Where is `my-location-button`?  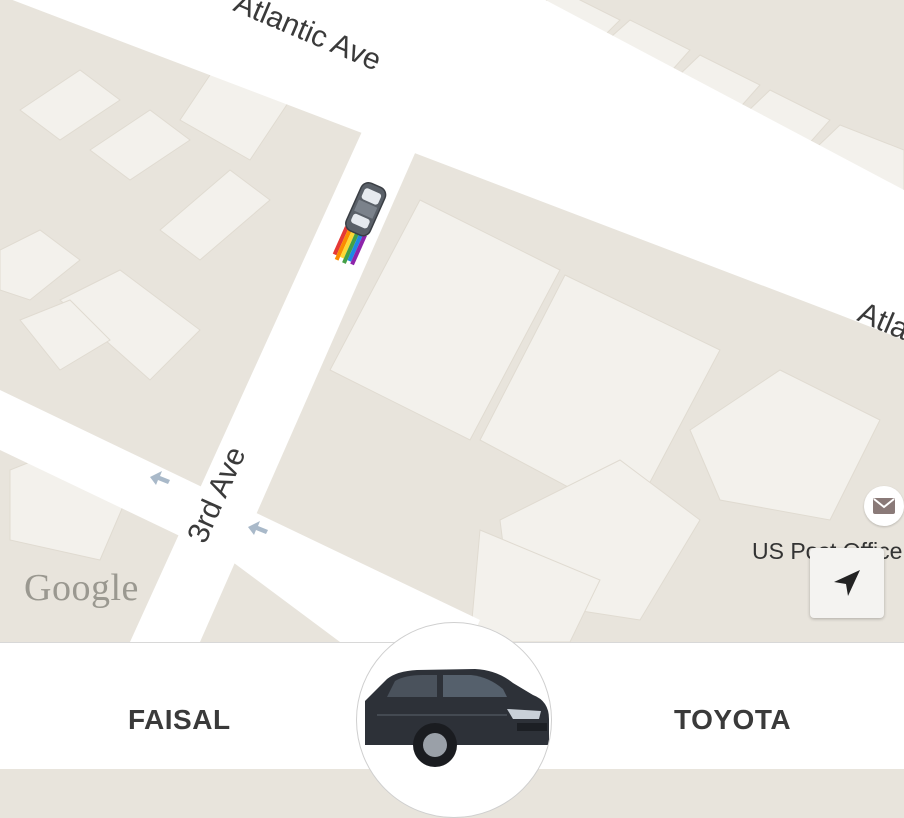 my-location-button is located at coordinates (847, 583).